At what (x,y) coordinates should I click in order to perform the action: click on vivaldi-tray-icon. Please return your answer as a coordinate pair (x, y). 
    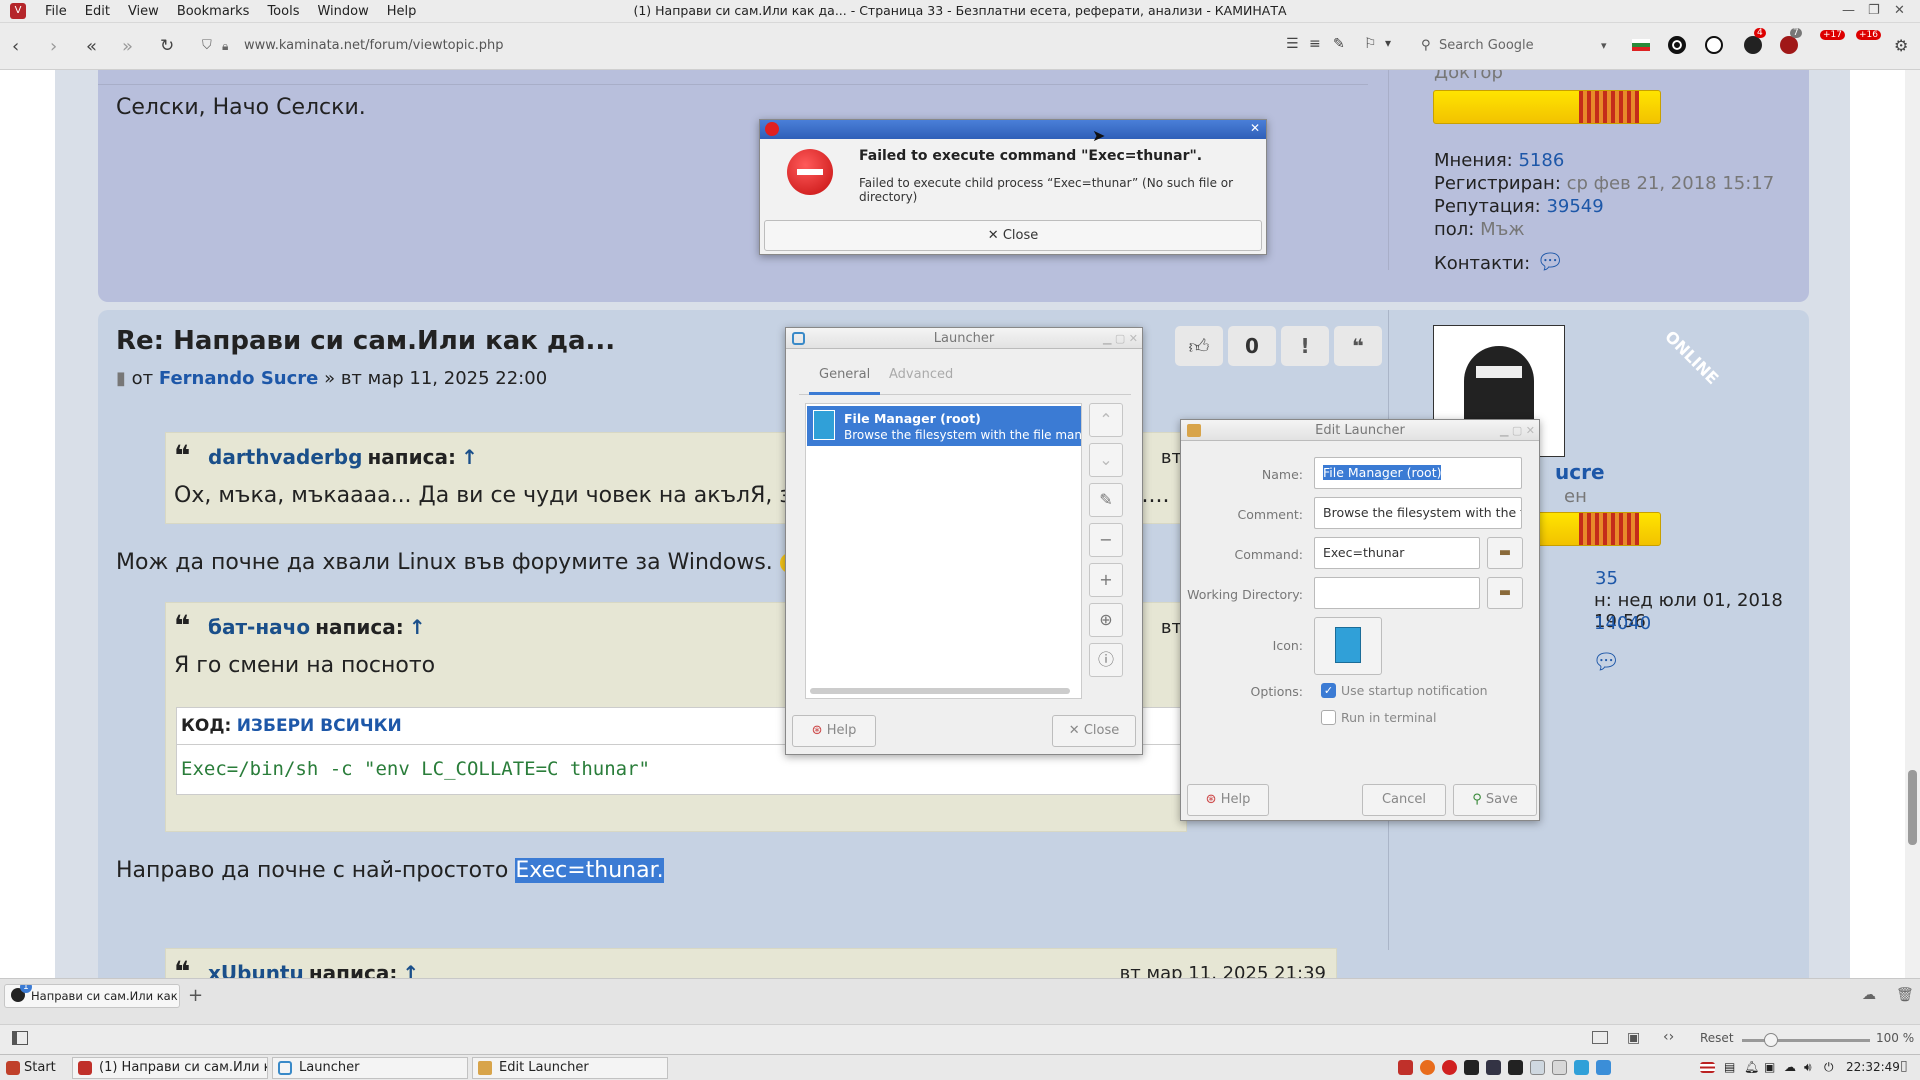
    Looking at the image, I should click on (1405, 1067).